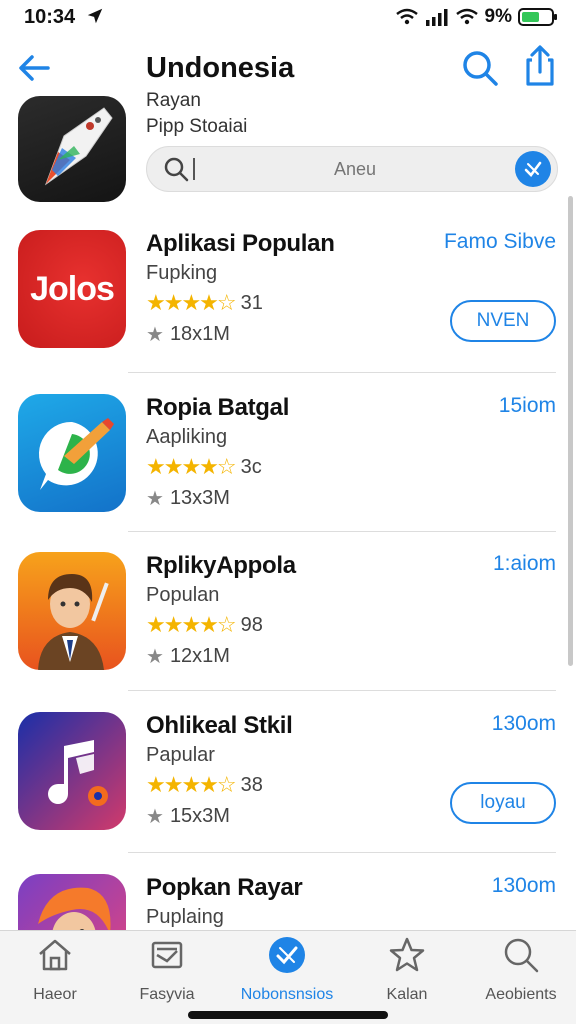 The image size is (576, 1024). What do you see at coordinates (221, 565) in the screenshot?
I see `app-name: RplikyAppola` at bounding box center [221, 565].